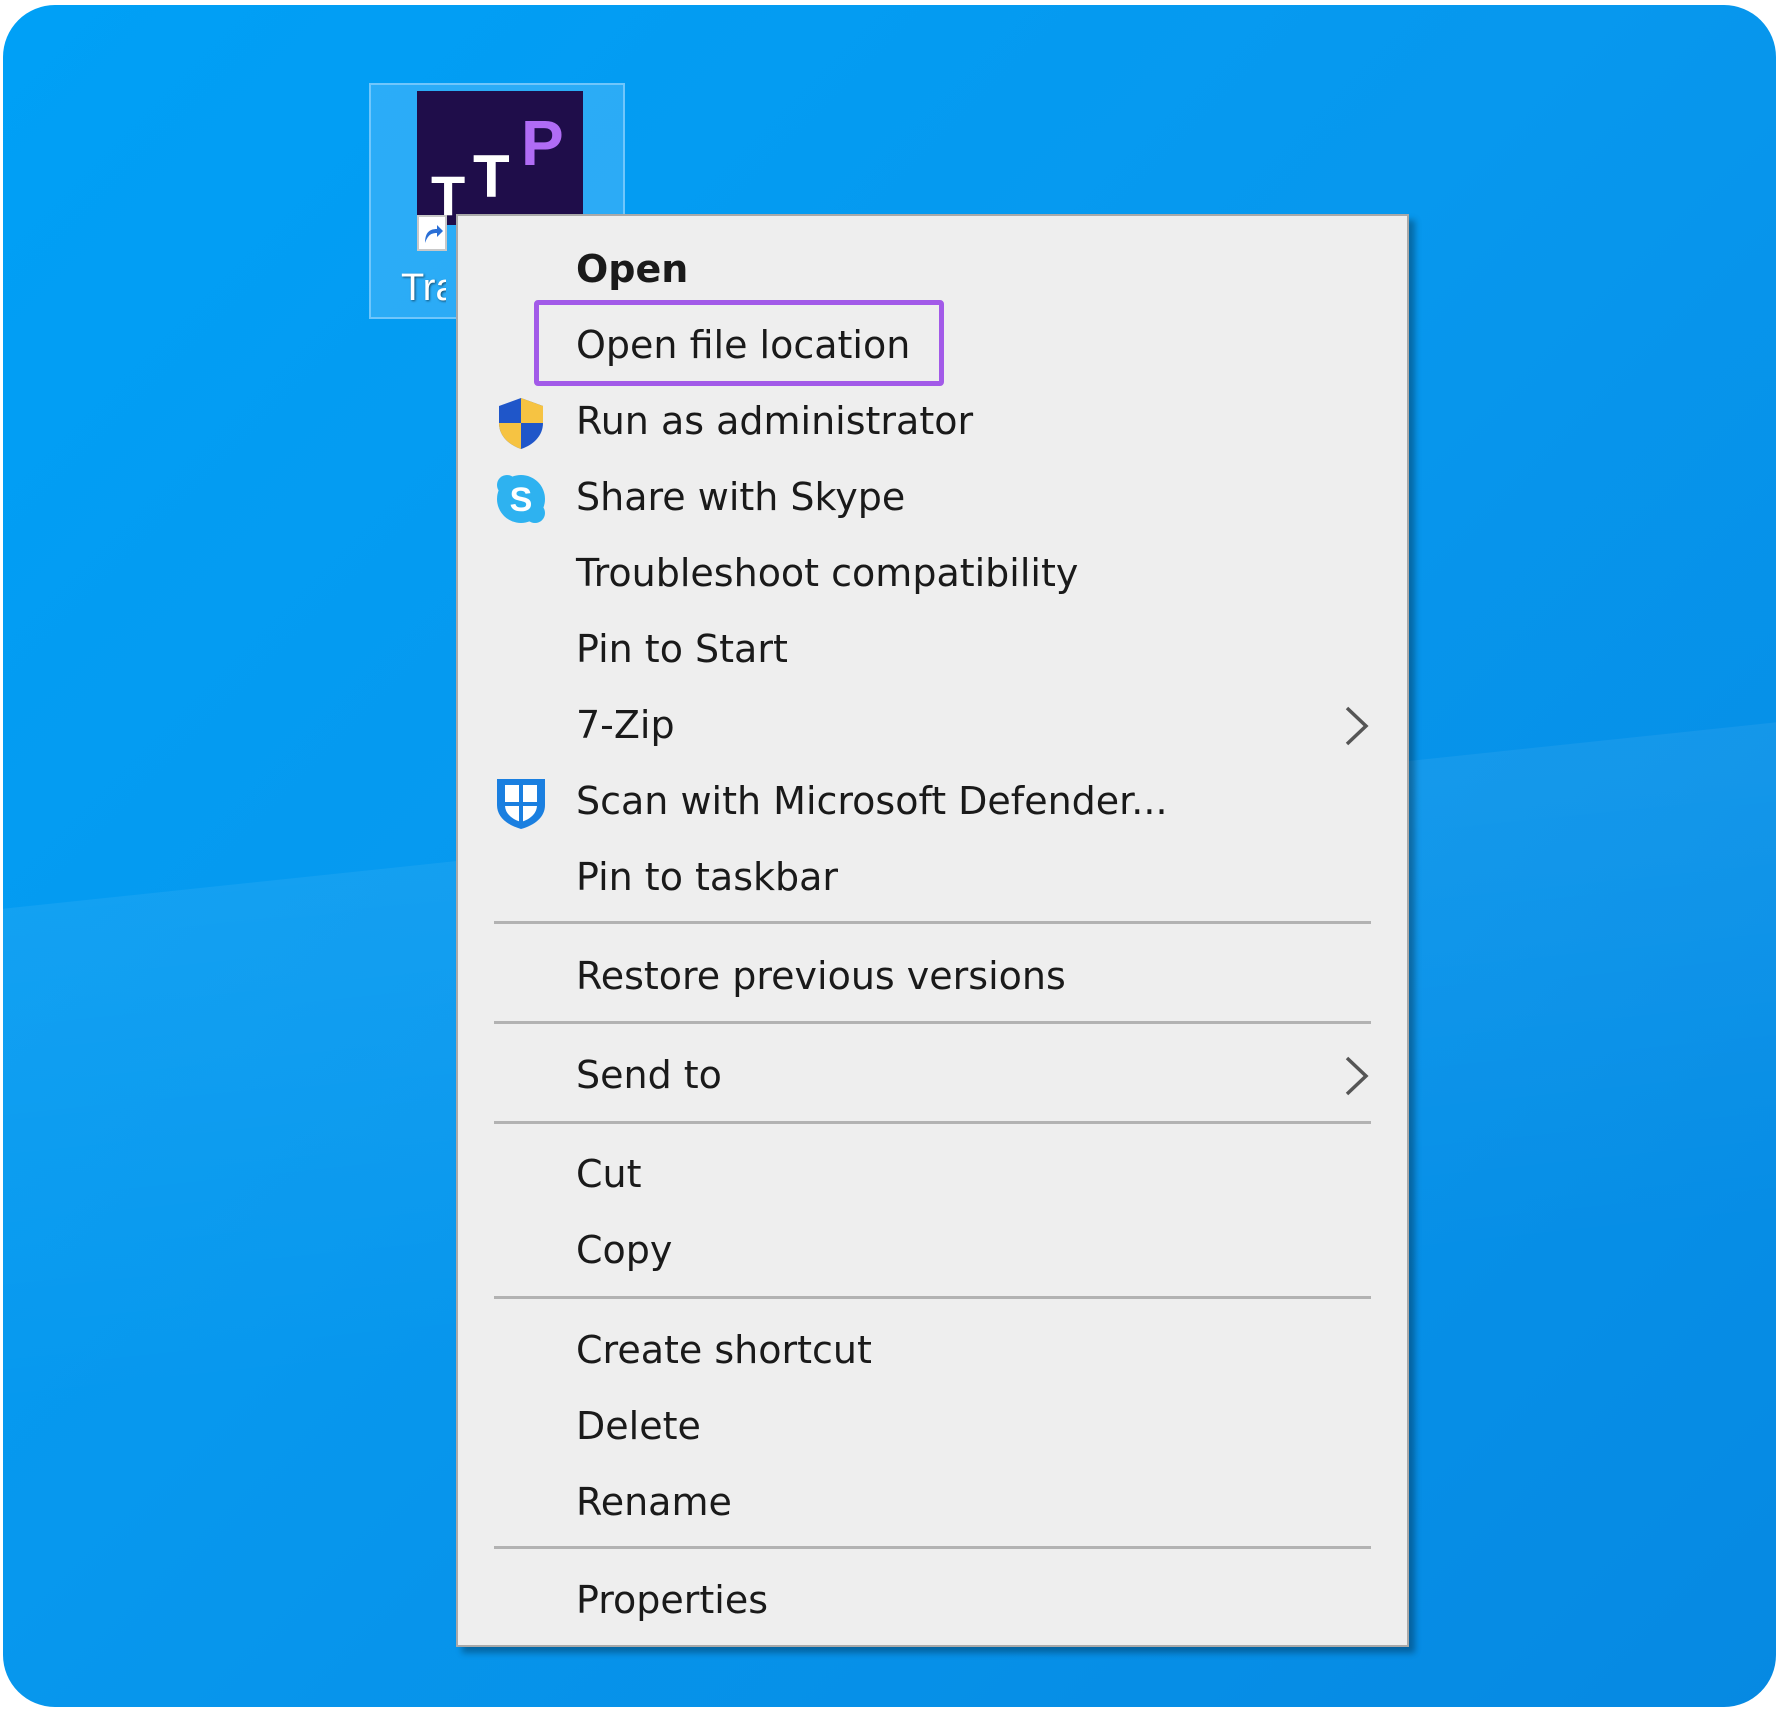 This screenshot has width=1780, height=1711. I want to click on skype-icon: S, so click(521, 499).